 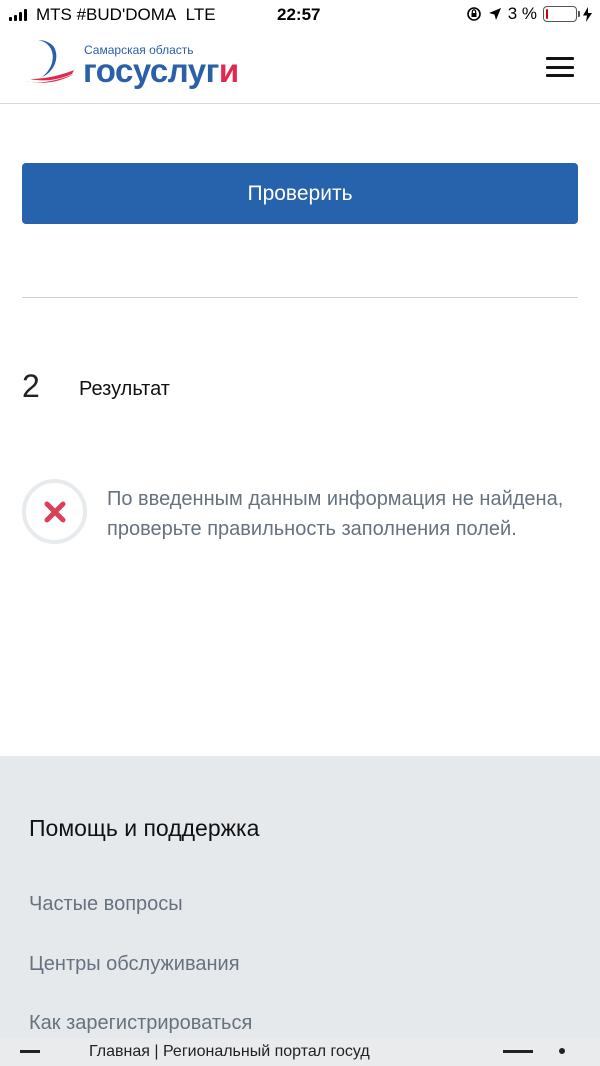 What do you see at coordinates (522, 13) in the screenshot?
I see `battery-percent: 3 %` at bounding box center [522, 13].